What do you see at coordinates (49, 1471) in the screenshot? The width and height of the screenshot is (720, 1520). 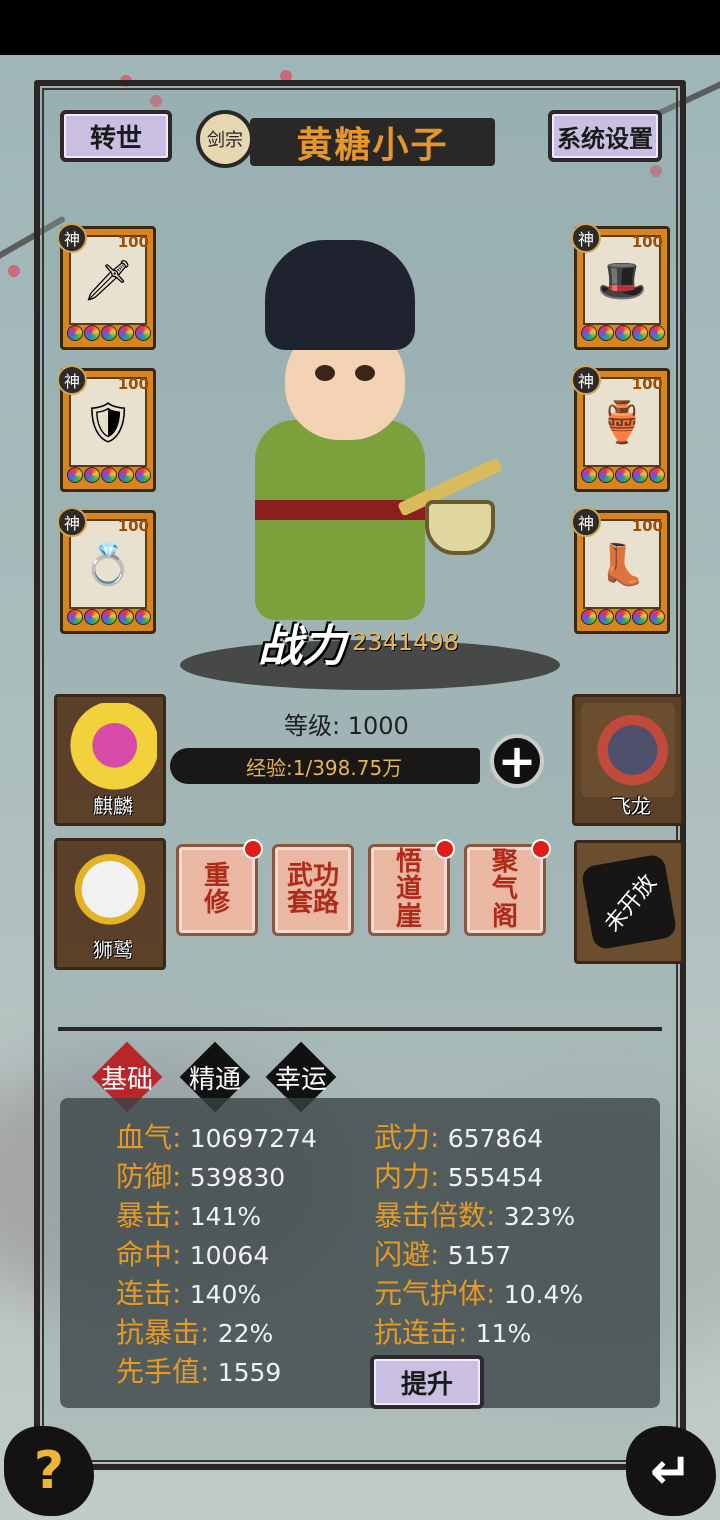 I see `question-icon: ?` at bounding box center [49, 1471].